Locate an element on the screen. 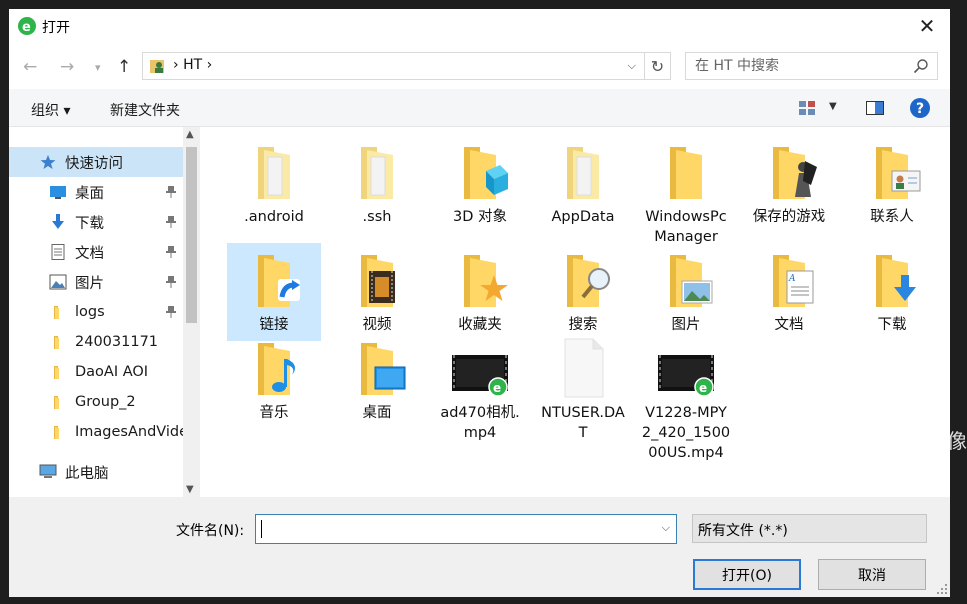 The height and width of the screenshot is (604, 967). sidebar-item-7: 240031171 is located at coordinates (96, 342).